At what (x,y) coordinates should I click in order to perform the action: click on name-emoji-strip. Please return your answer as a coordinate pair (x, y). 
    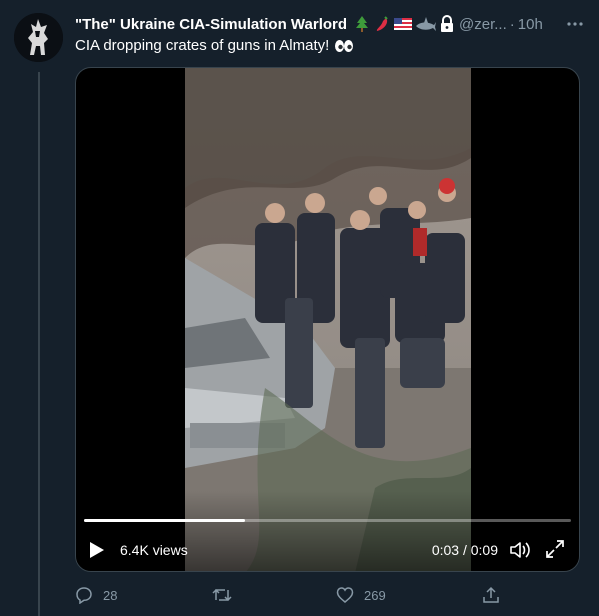
    Looking at the image, I should click on (404, 24).